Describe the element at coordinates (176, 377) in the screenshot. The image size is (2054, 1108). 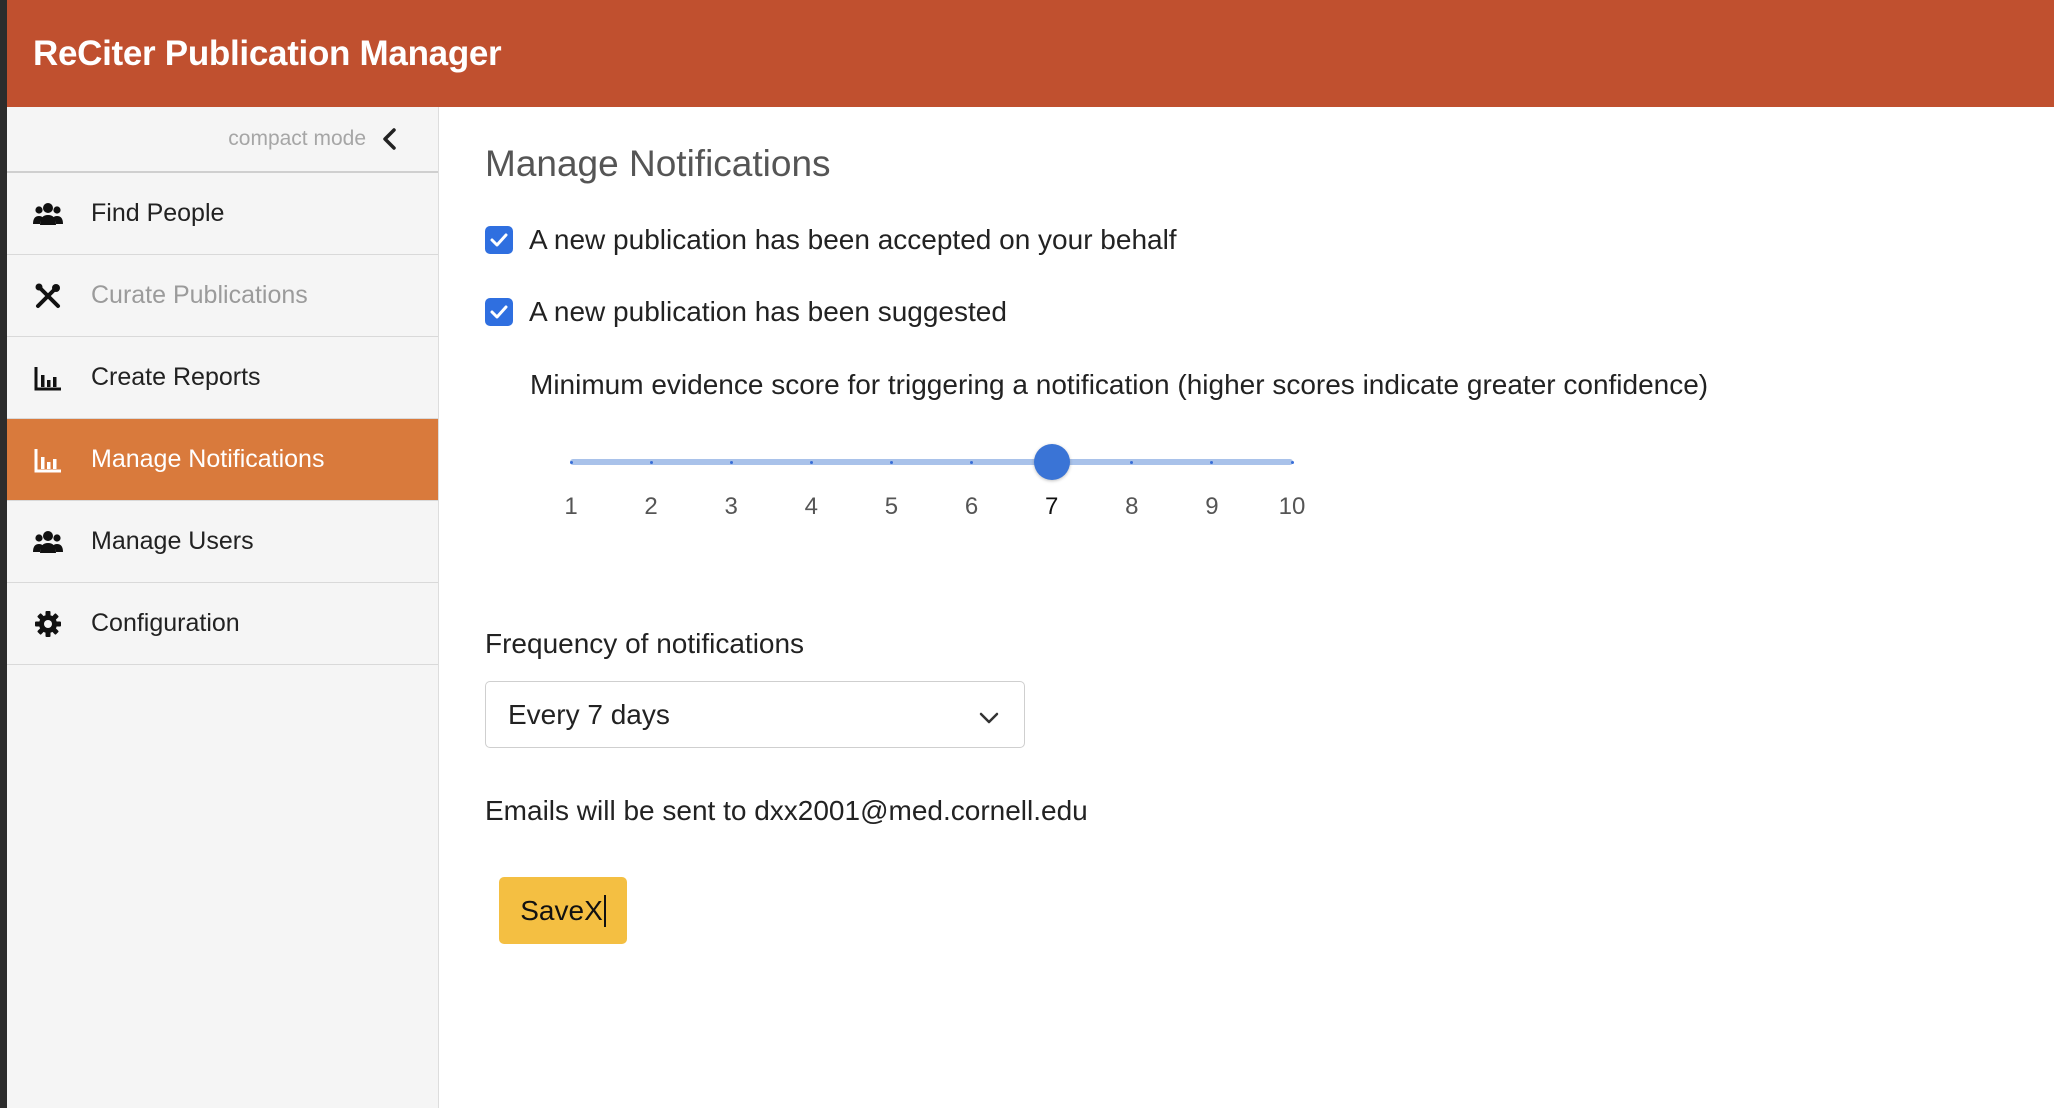
I see `sidebar-item-label: Create Reports` at that location.